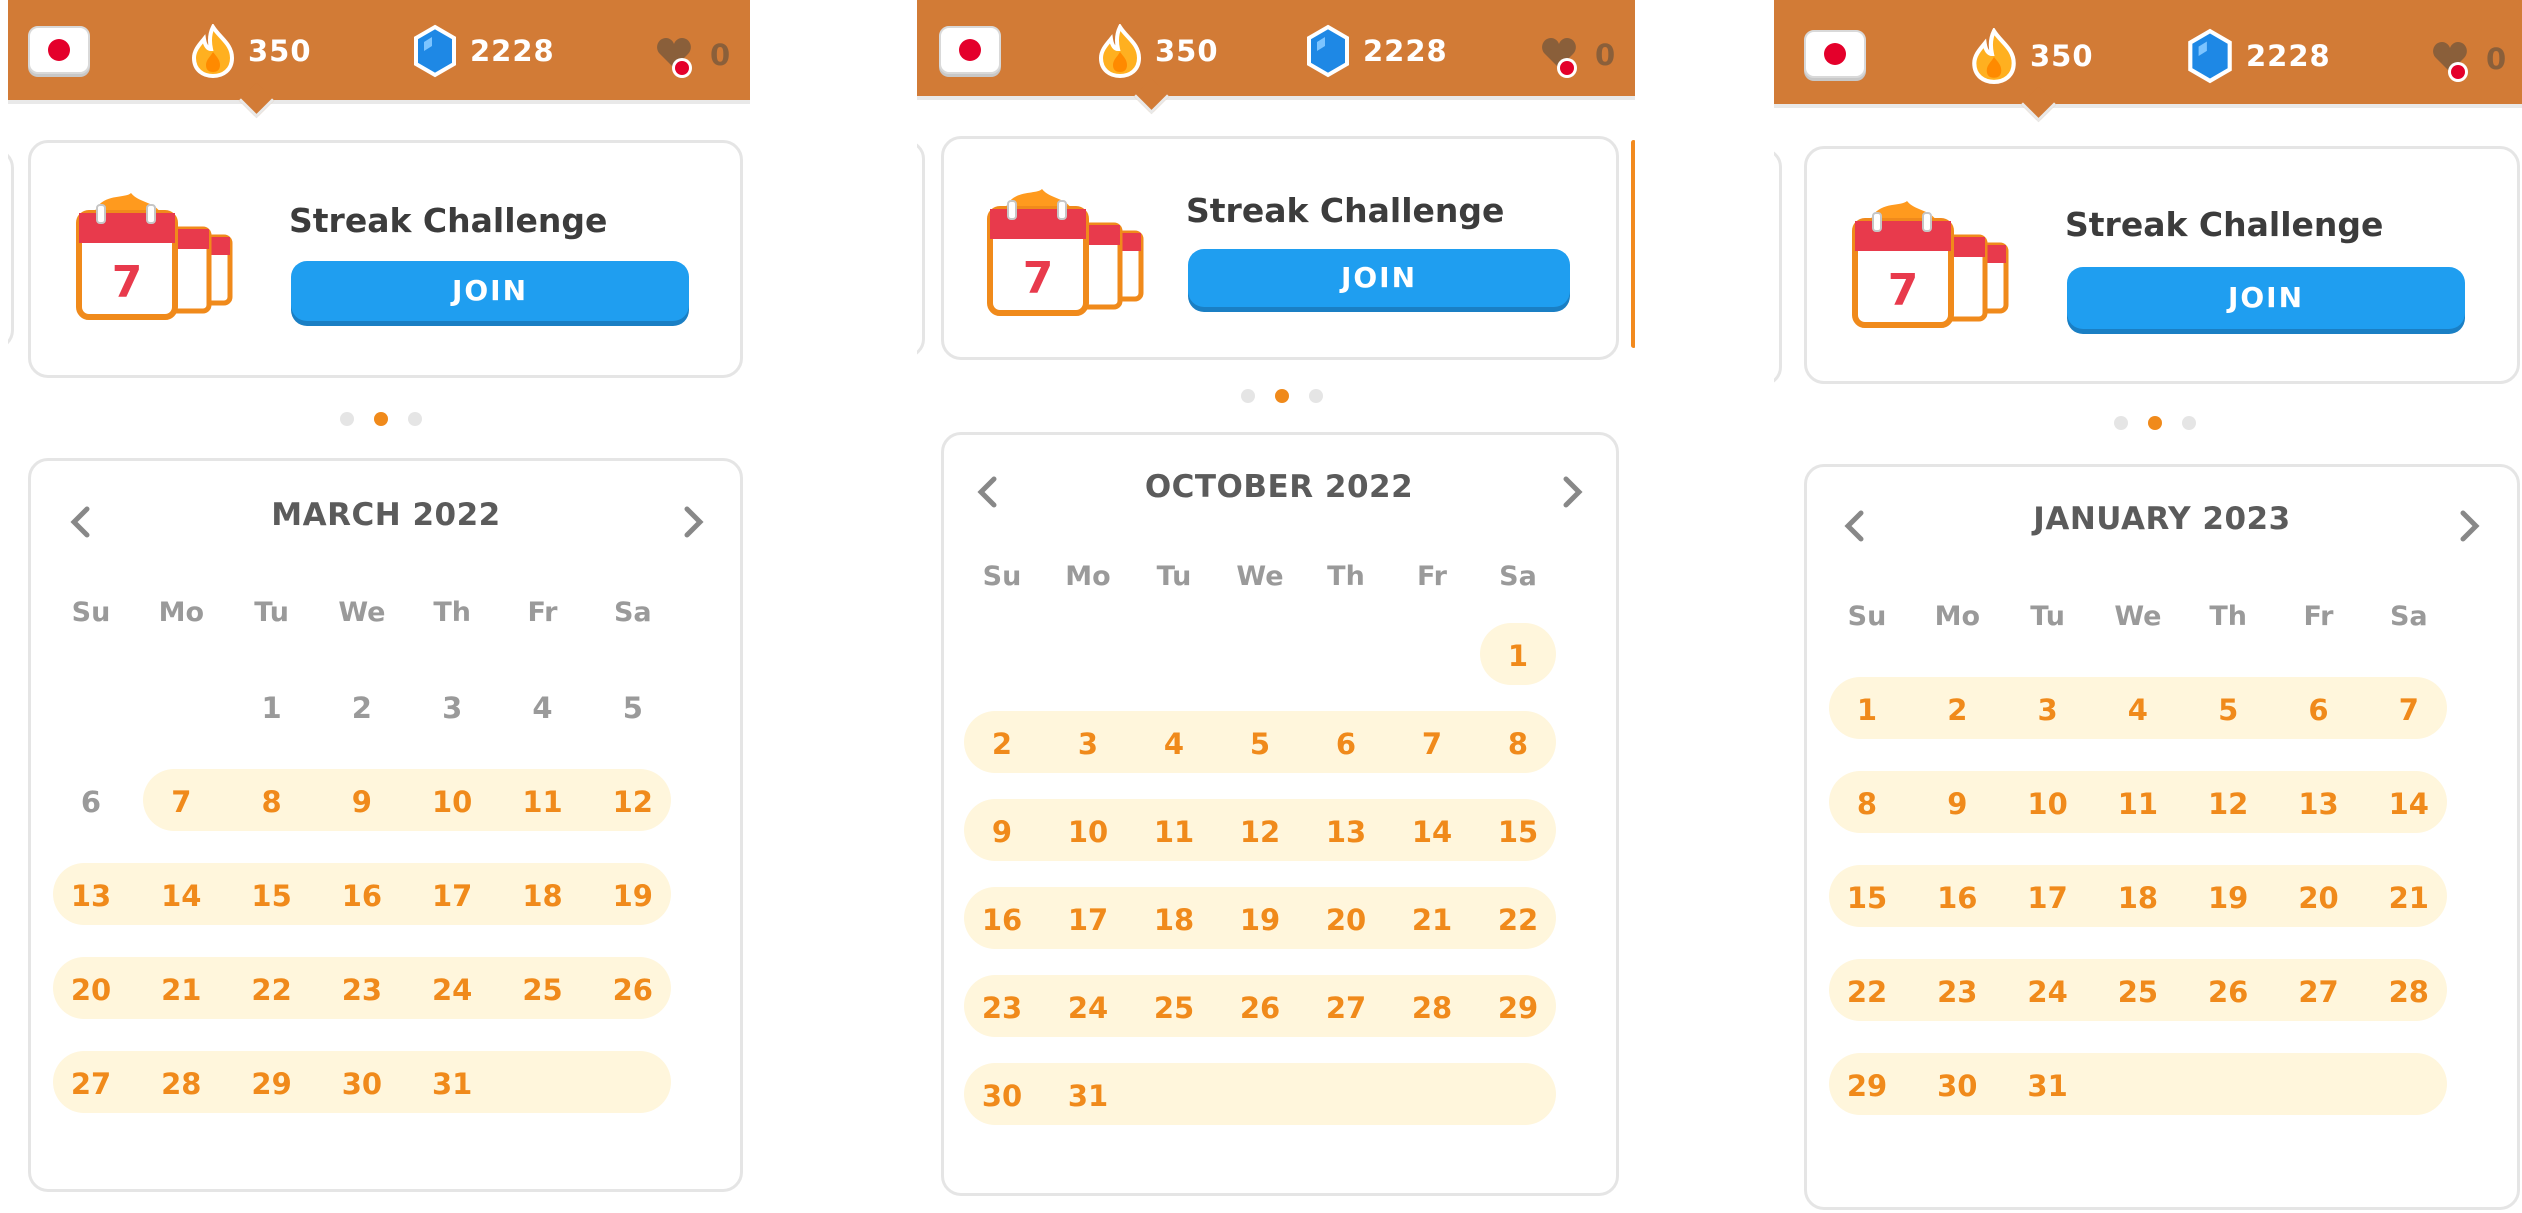 This screenshot has width=2522, height=1213. What do you see at coordinates (272, 708) in the screenshot?
I see `calendar-day: 1` at bounding box center [272, 708].